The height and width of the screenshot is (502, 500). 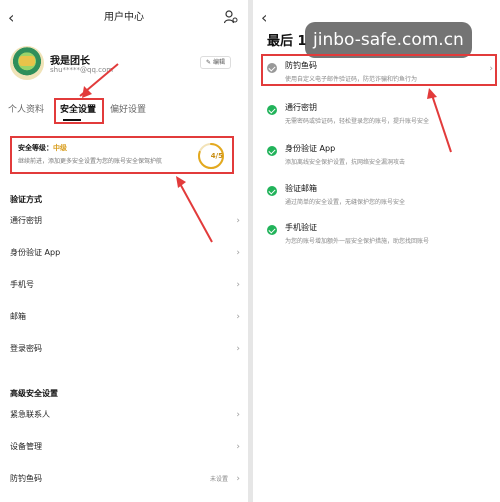 What do you see at coordinates (195, 211) in the screenshot?
I see `arrow-to-card` at bounding box center [195, 211].